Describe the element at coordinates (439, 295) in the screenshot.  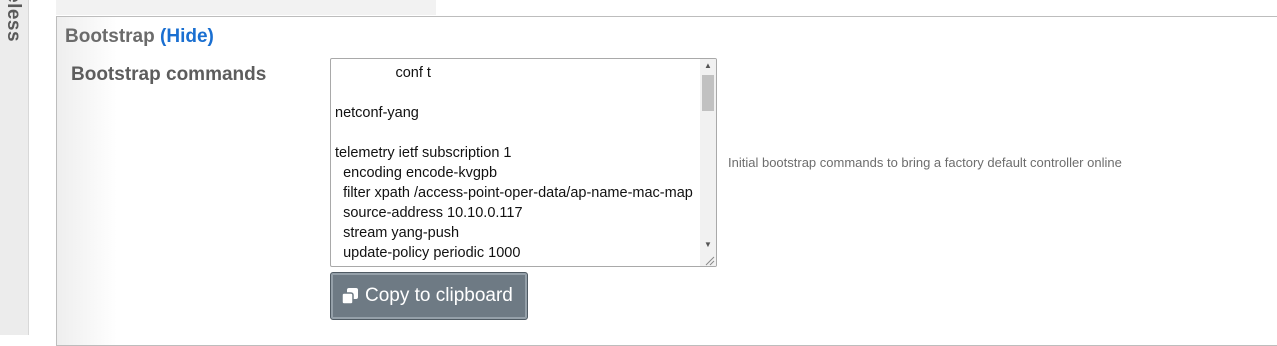
I see `copy-button-label: Copy to clipboard` at that location.